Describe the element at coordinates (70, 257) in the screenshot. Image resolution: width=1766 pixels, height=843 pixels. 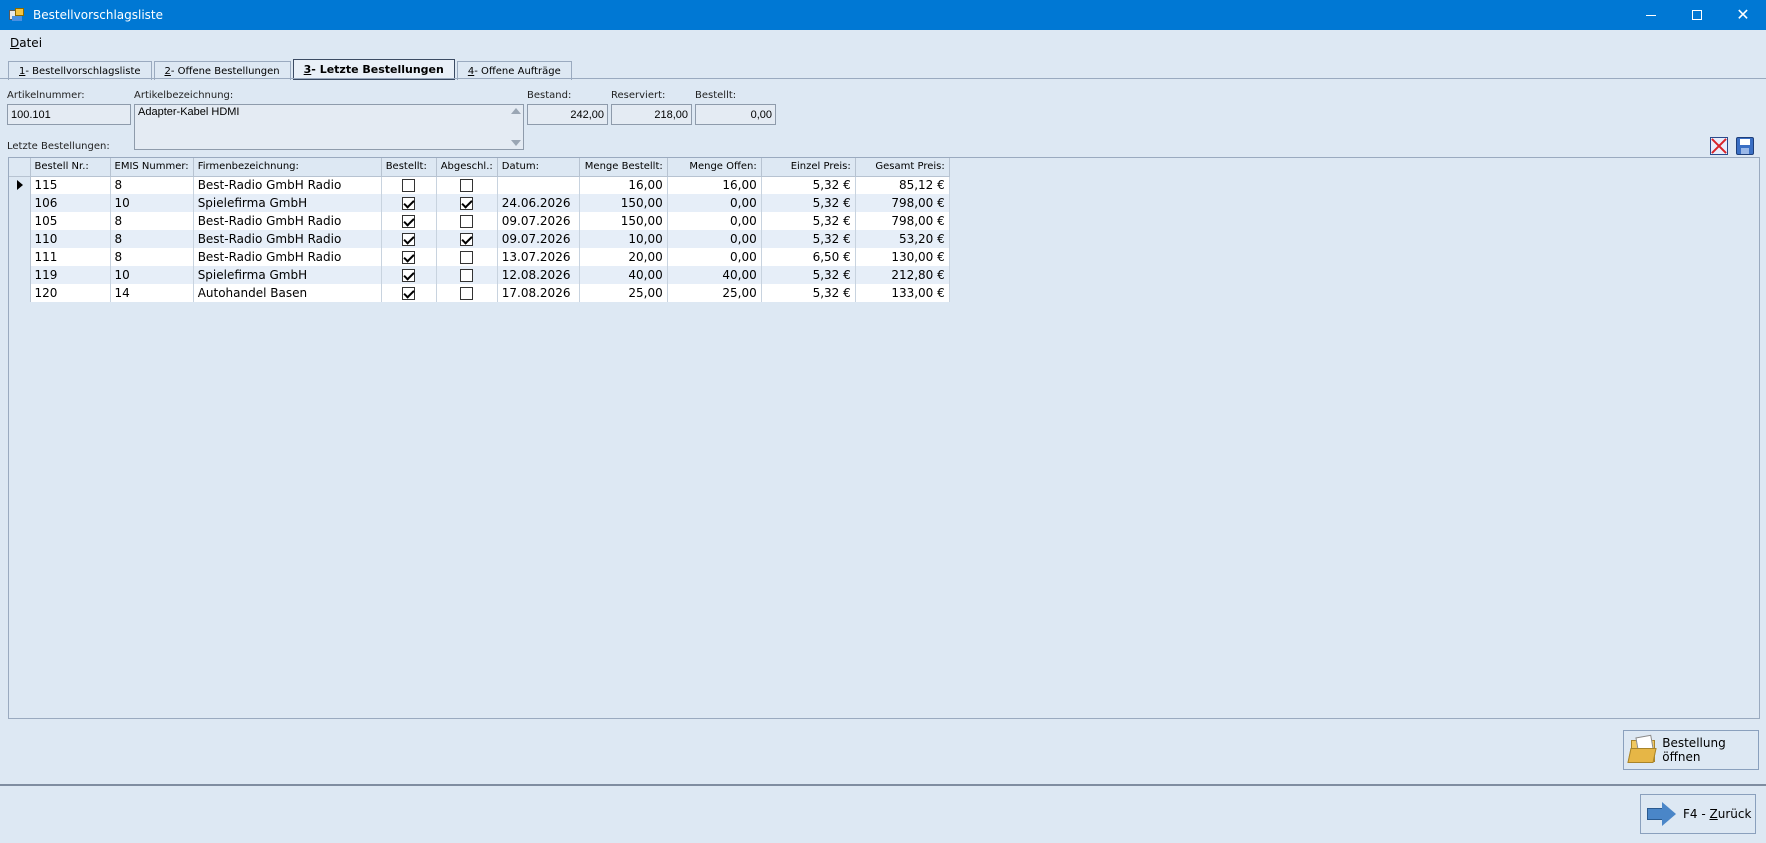
I see `cell-bestell-nr: 111` at that location.